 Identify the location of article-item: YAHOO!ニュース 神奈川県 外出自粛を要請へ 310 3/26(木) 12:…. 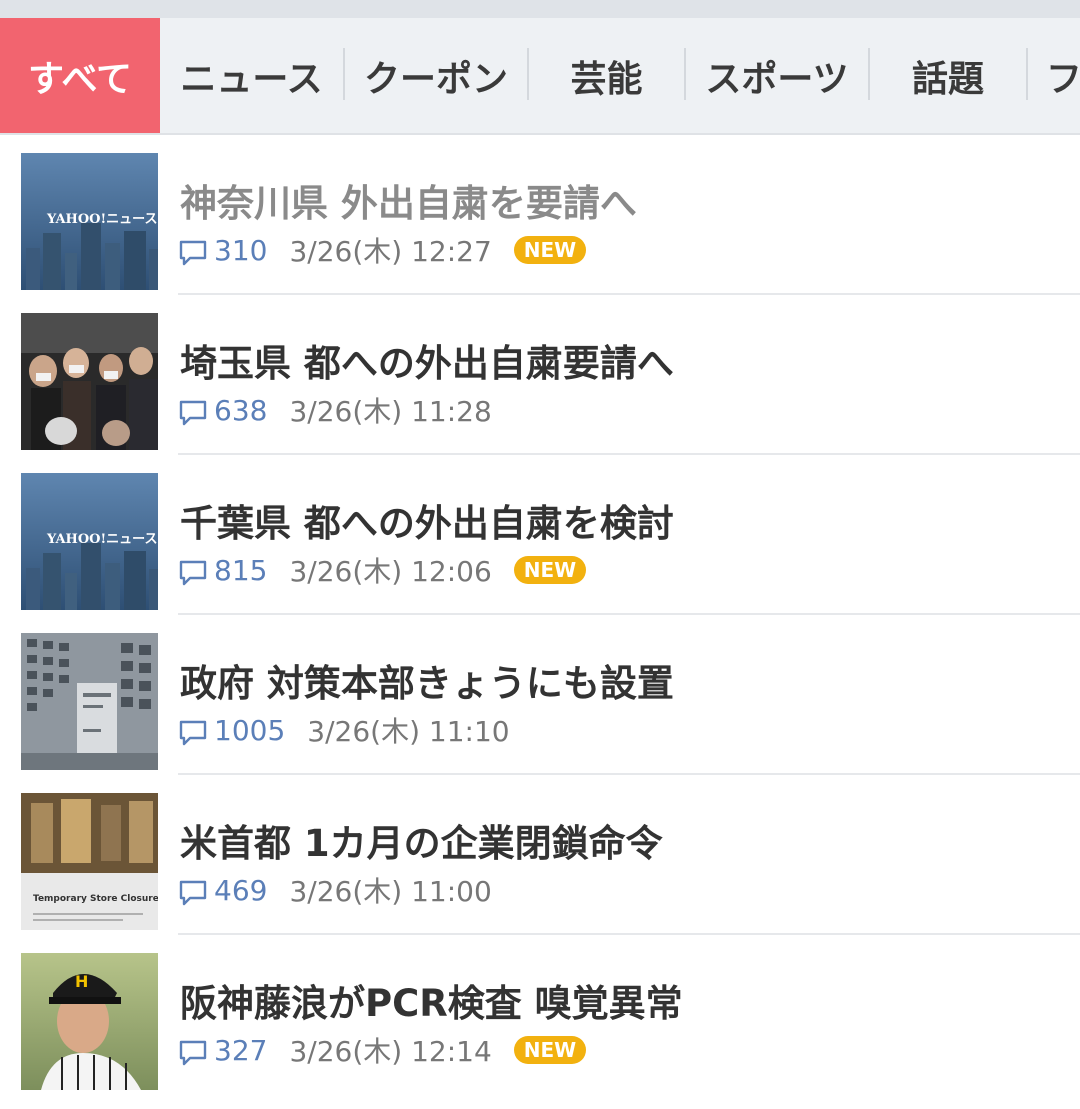
(540, 215).